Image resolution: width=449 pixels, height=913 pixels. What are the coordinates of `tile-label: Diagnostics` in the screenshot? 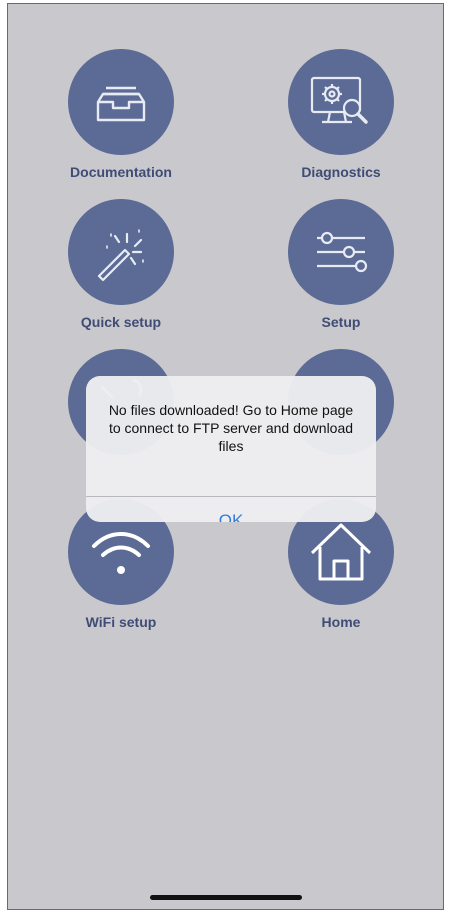 It's located at (341, 172).